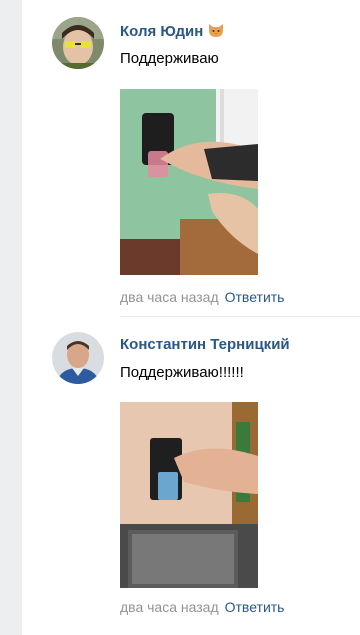 The height and width of the screenshot is (635, 360). I want to click on comment-text: Поддерживаю!!!!!!, so click(182, 372).